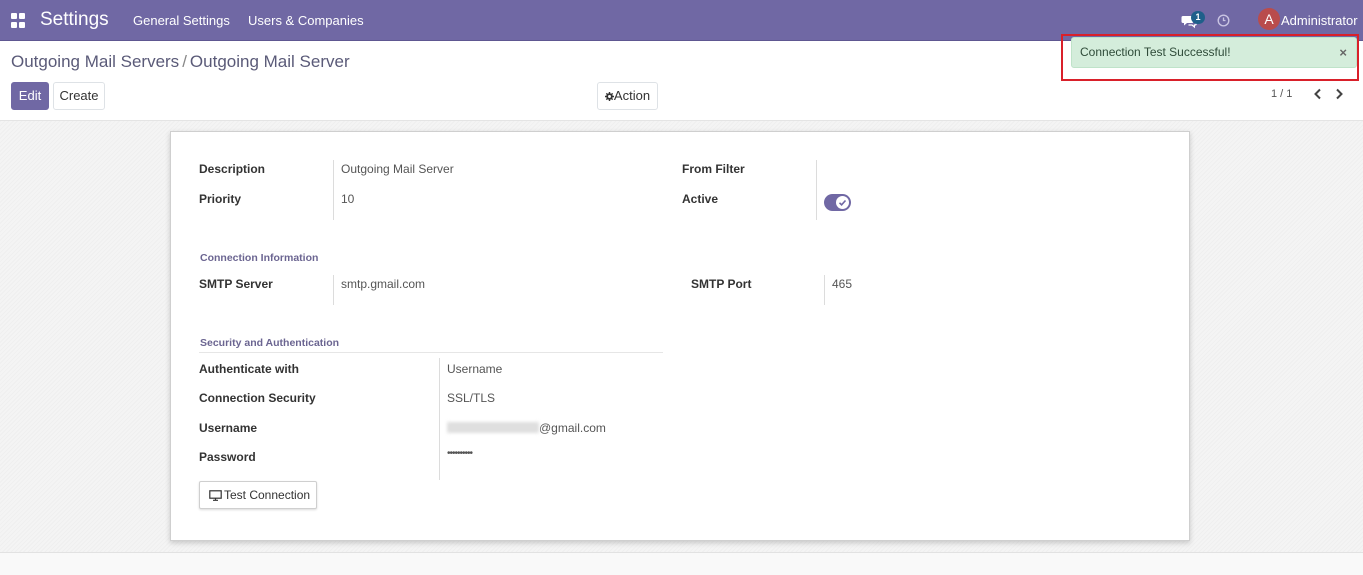  I want to click on monitor-icon, so click(215, 495).